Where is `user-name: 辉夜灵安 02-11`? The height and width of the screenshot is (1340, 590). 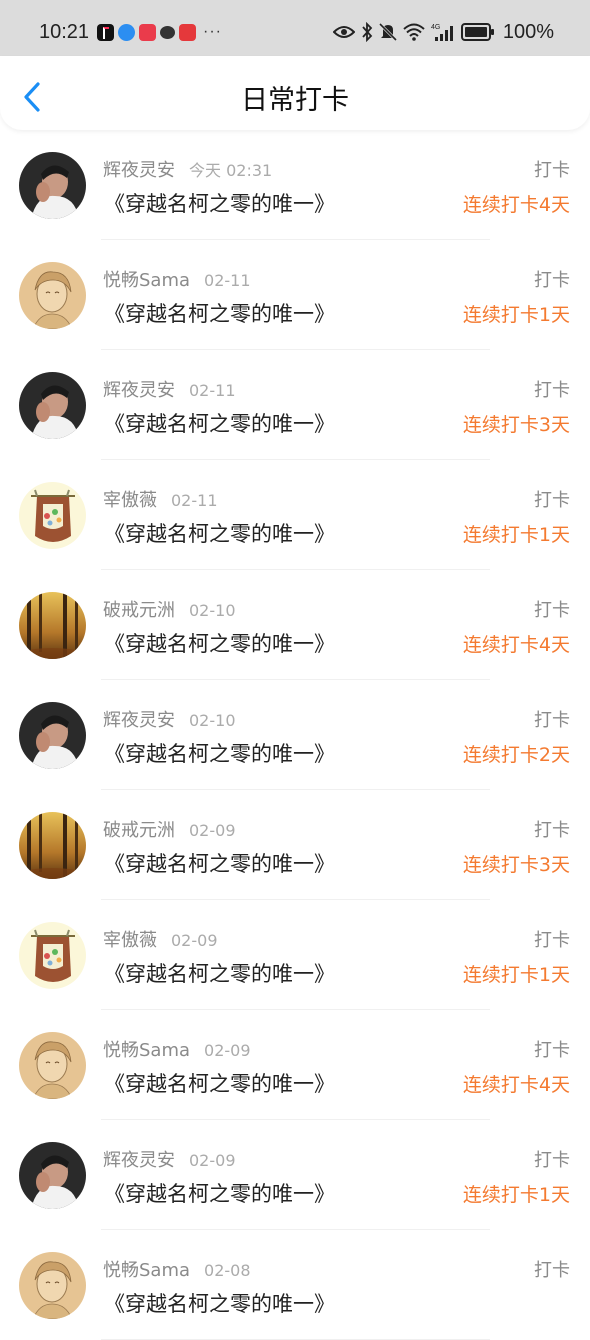 user-name: 辉夜灵安 02-11 is located at coordinates (169, 389).